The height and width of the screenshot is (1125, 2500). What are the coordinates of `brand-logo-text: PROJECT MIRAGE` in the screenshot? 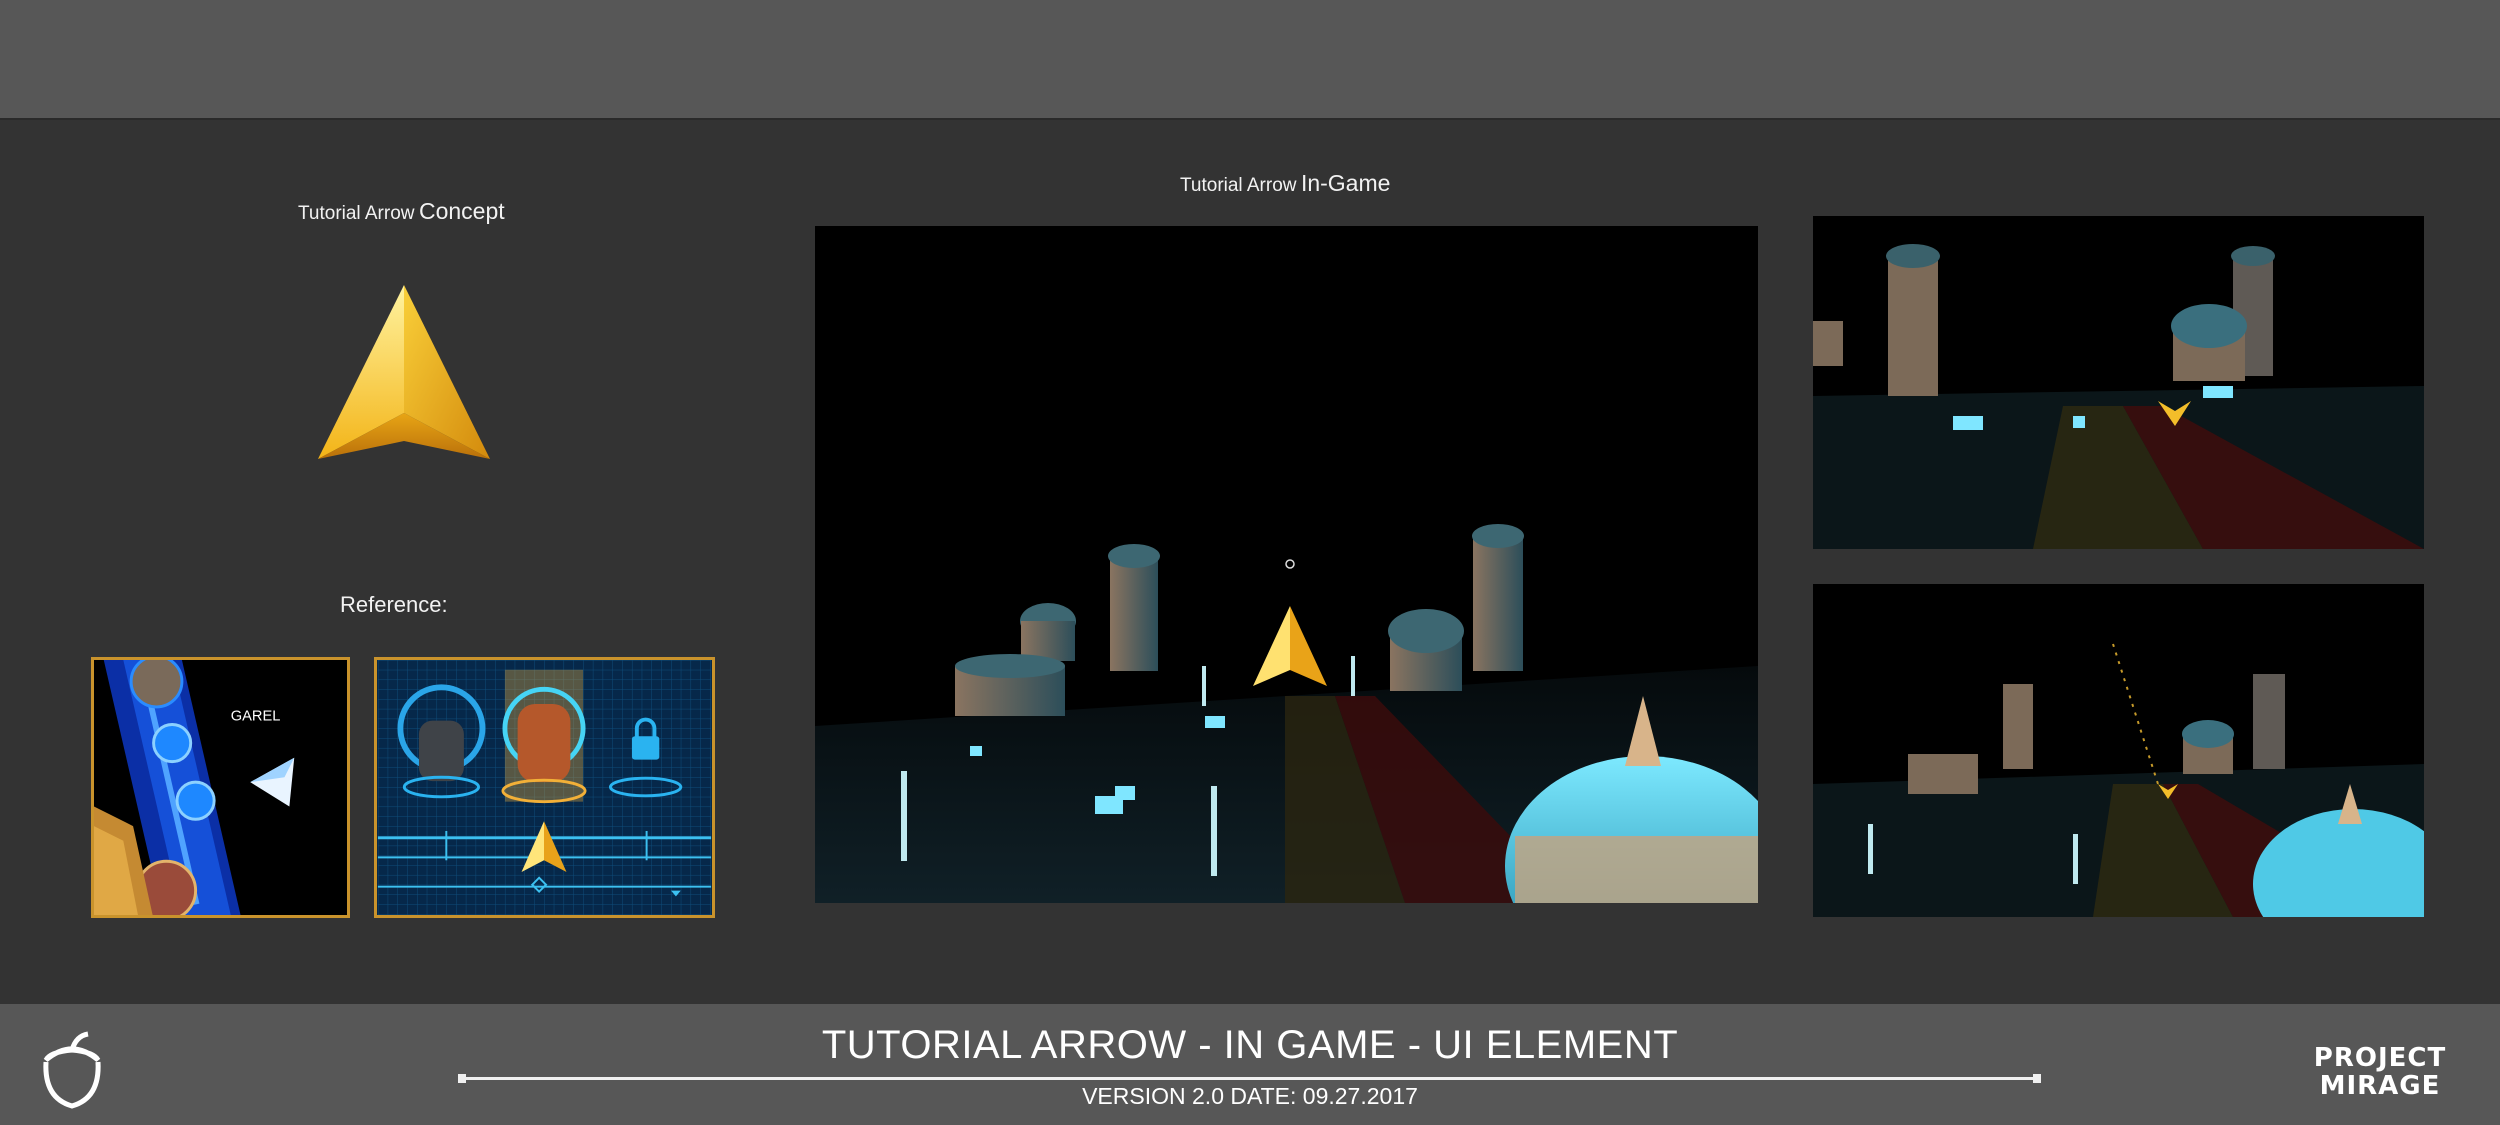 It's located at (2380, 1072).